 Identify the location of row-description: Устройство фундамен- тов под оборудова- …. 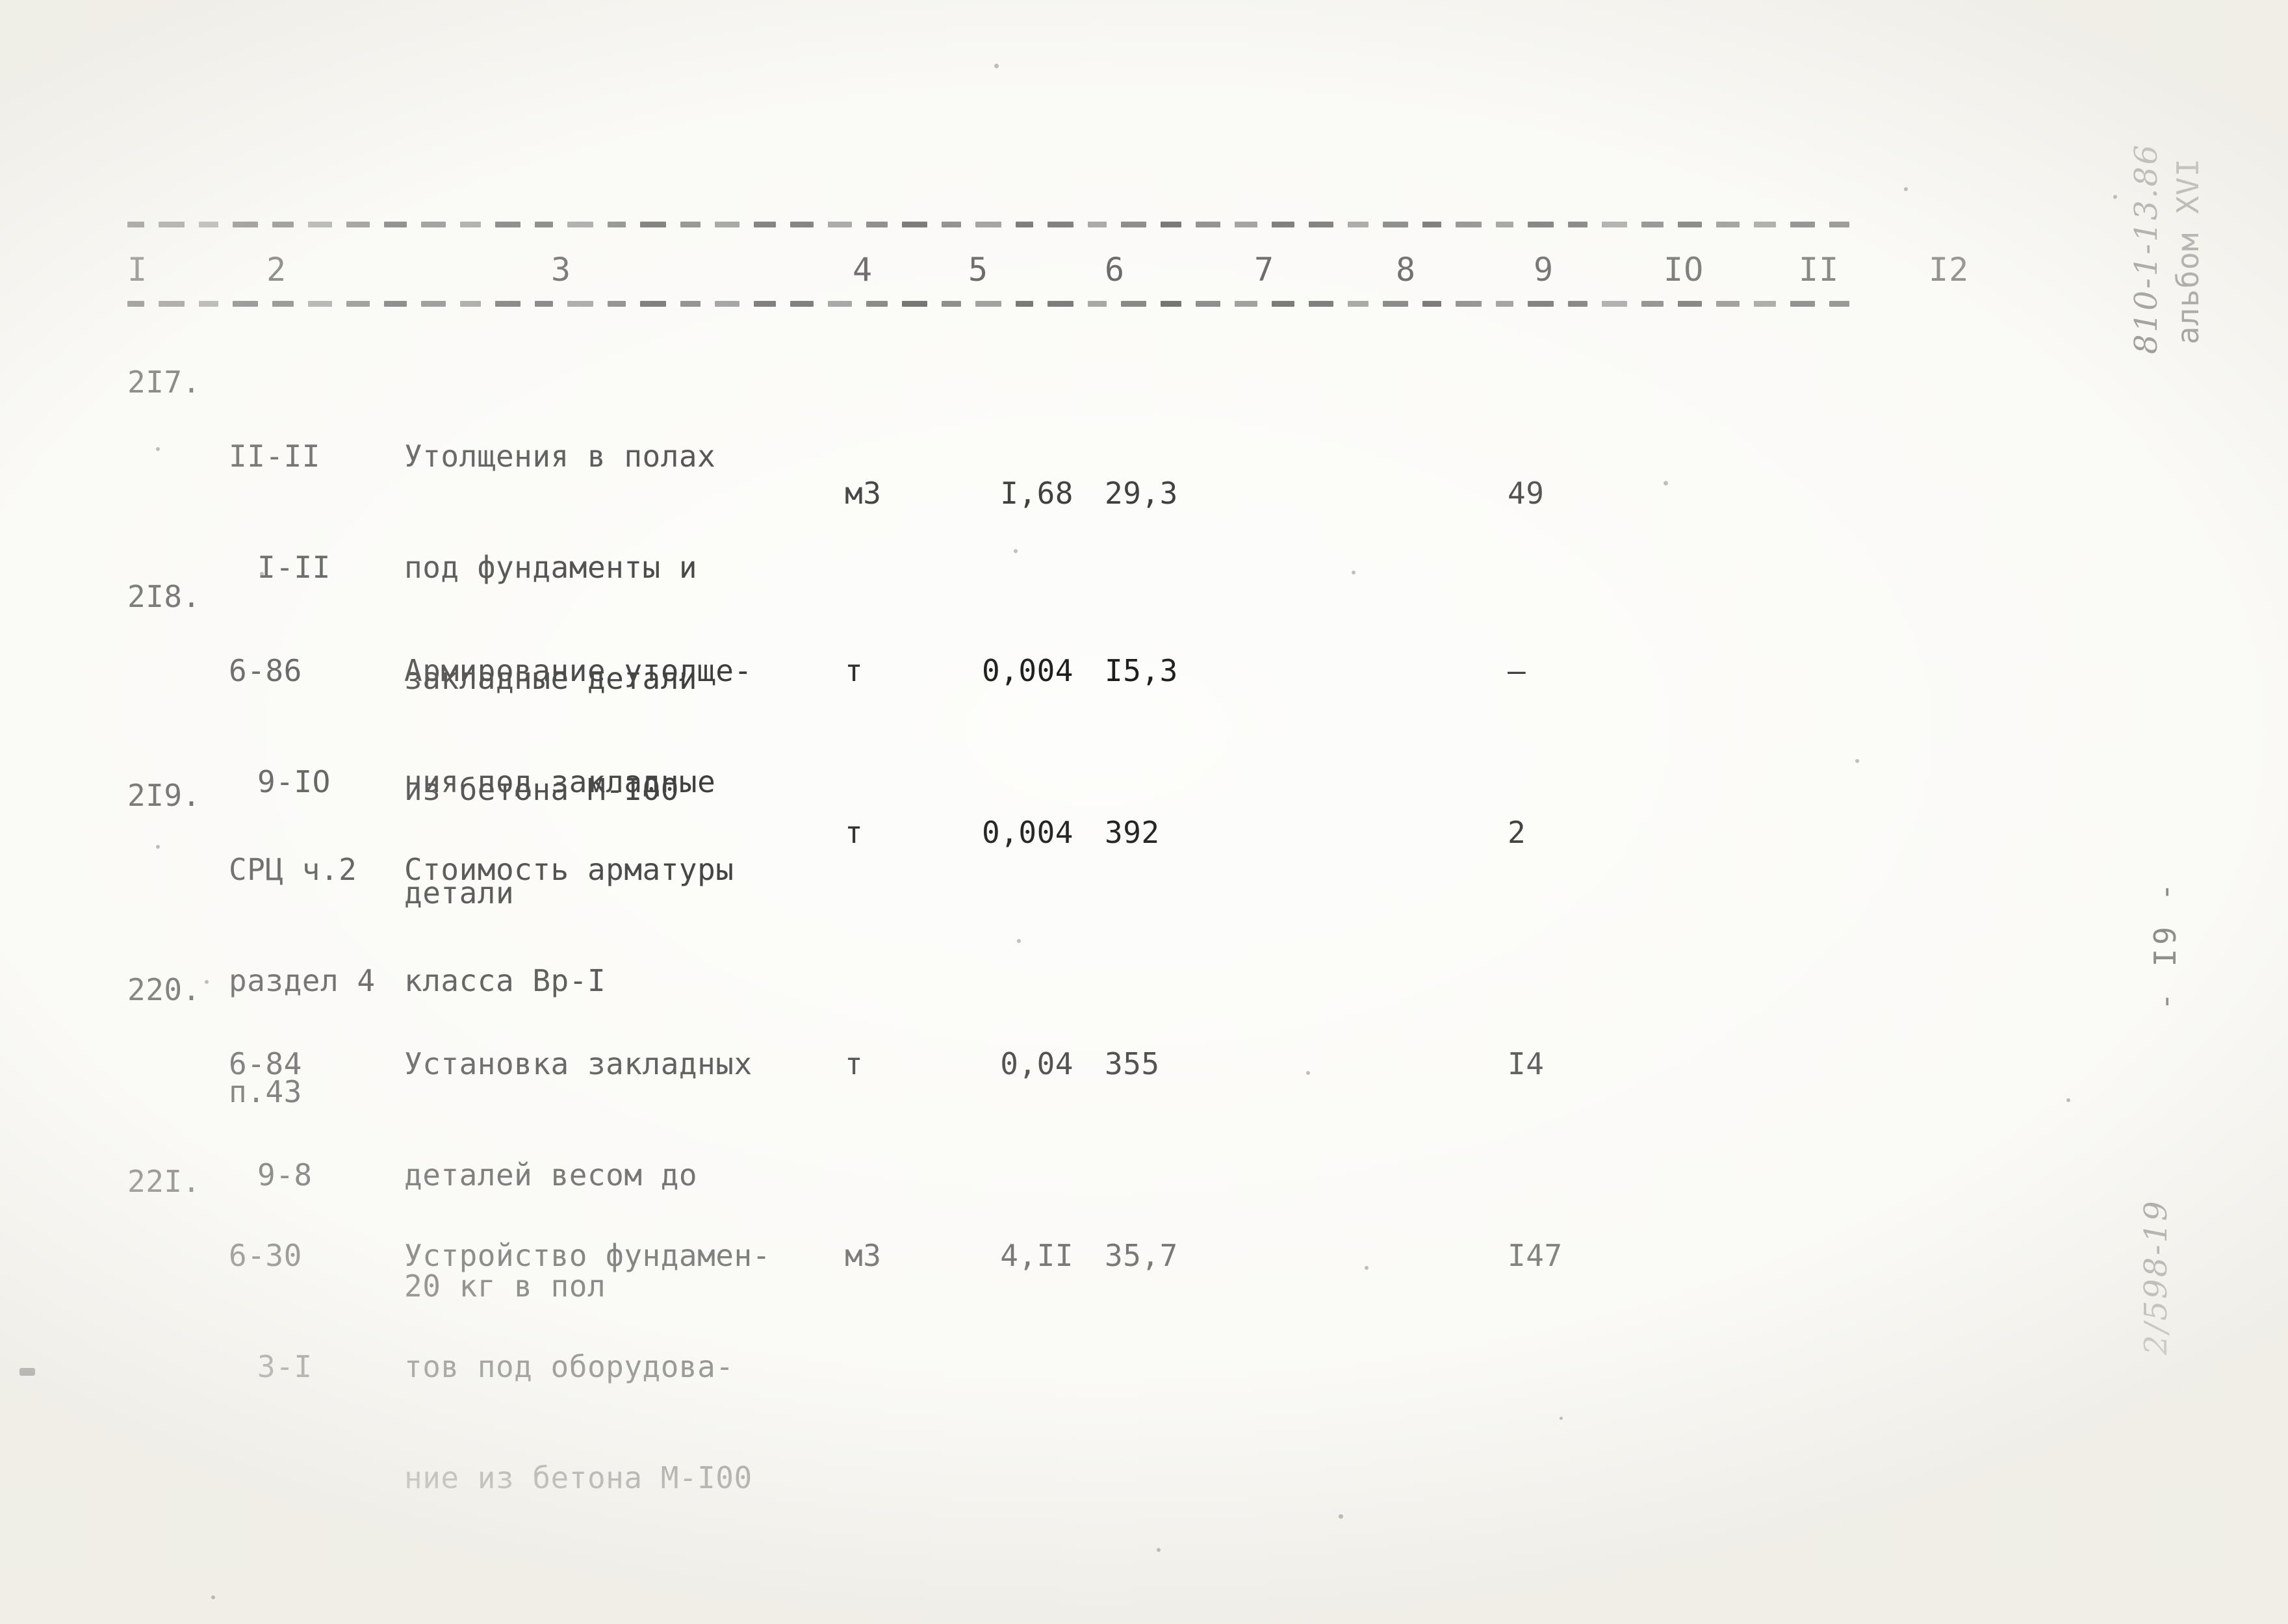
(587, 1367).